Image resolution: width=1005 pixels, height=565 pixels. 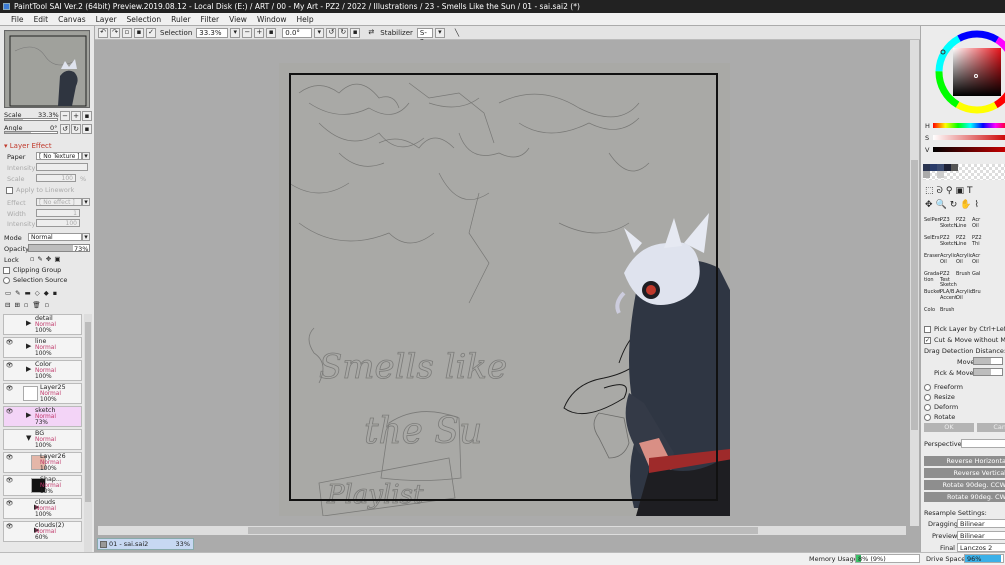 I want to click on redo-icon: ↷, so click(x=115, y=32).